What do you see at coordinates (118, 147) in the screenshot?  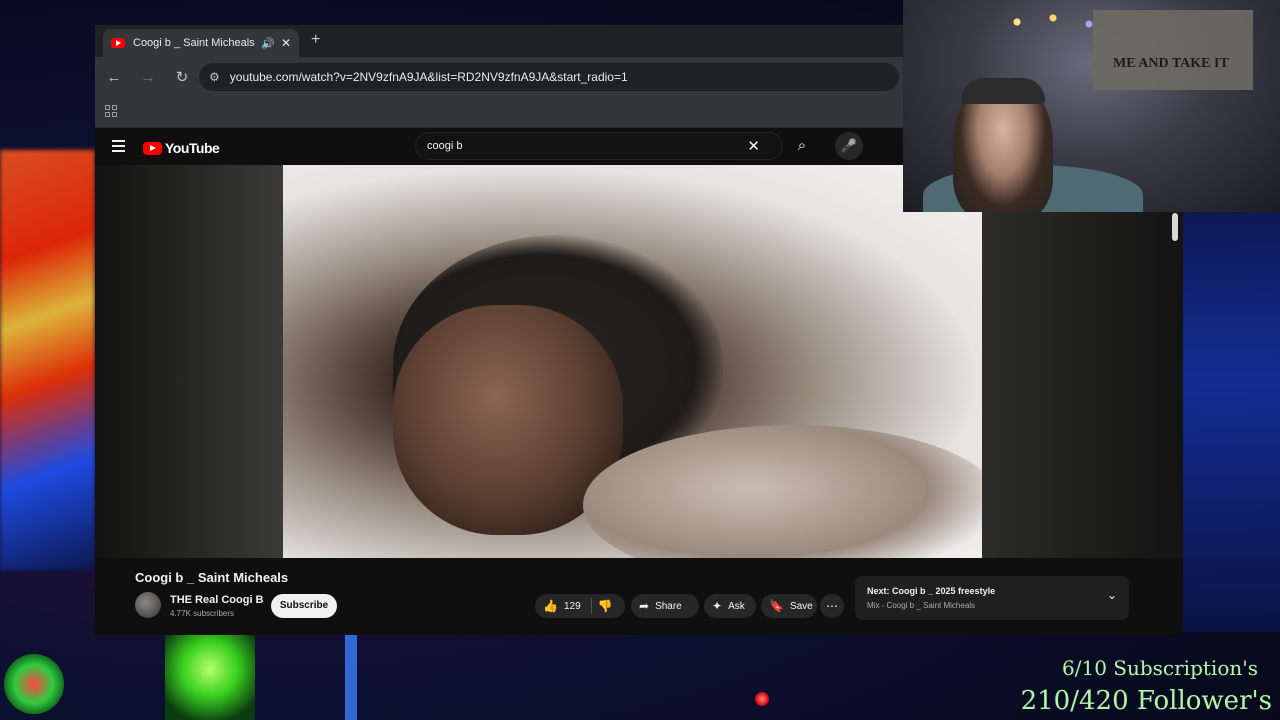 I see `menu-icon` at bounding box center [118, 147].